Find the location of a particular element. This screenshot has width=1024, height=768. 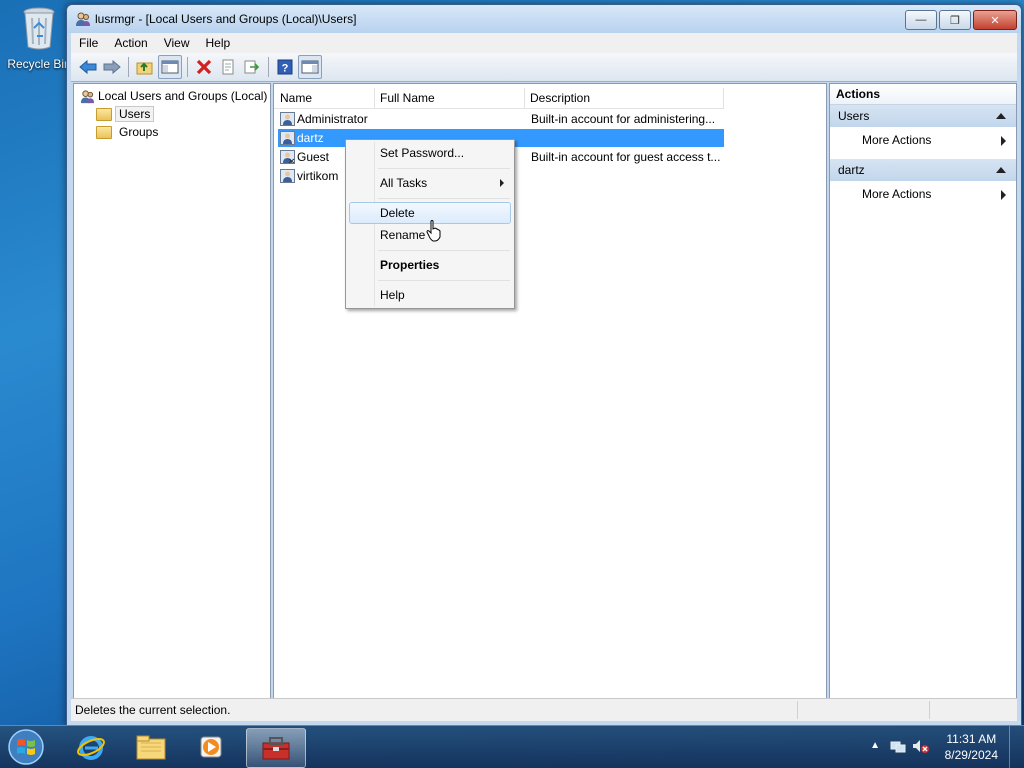

actions-section-dartz: dartz is located at coordinates (923, 170).